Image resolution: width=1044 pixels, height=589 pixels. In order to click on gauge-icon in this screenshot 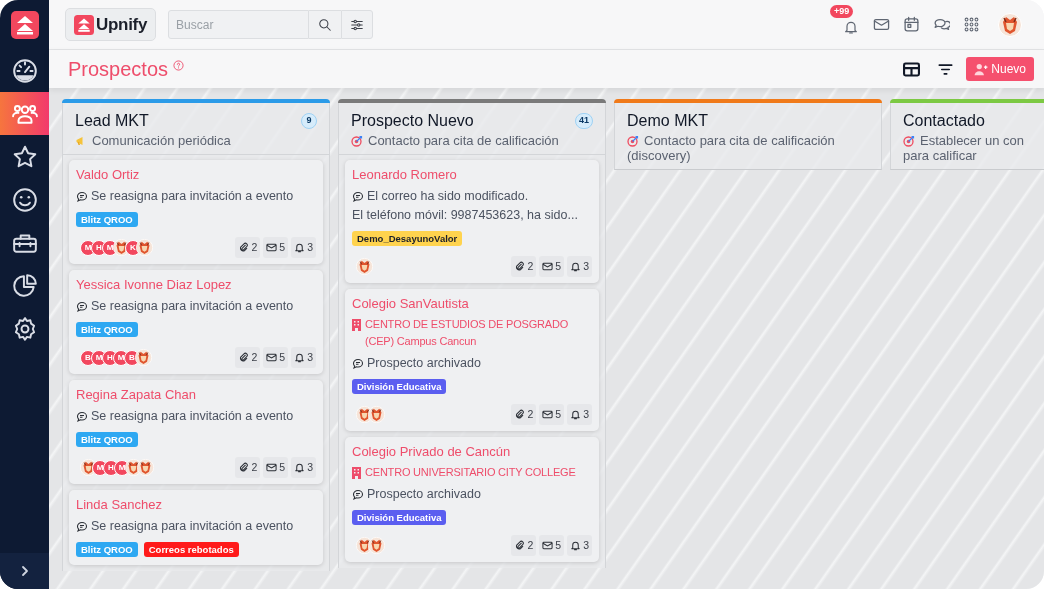, I will do `click(24, 70)`.